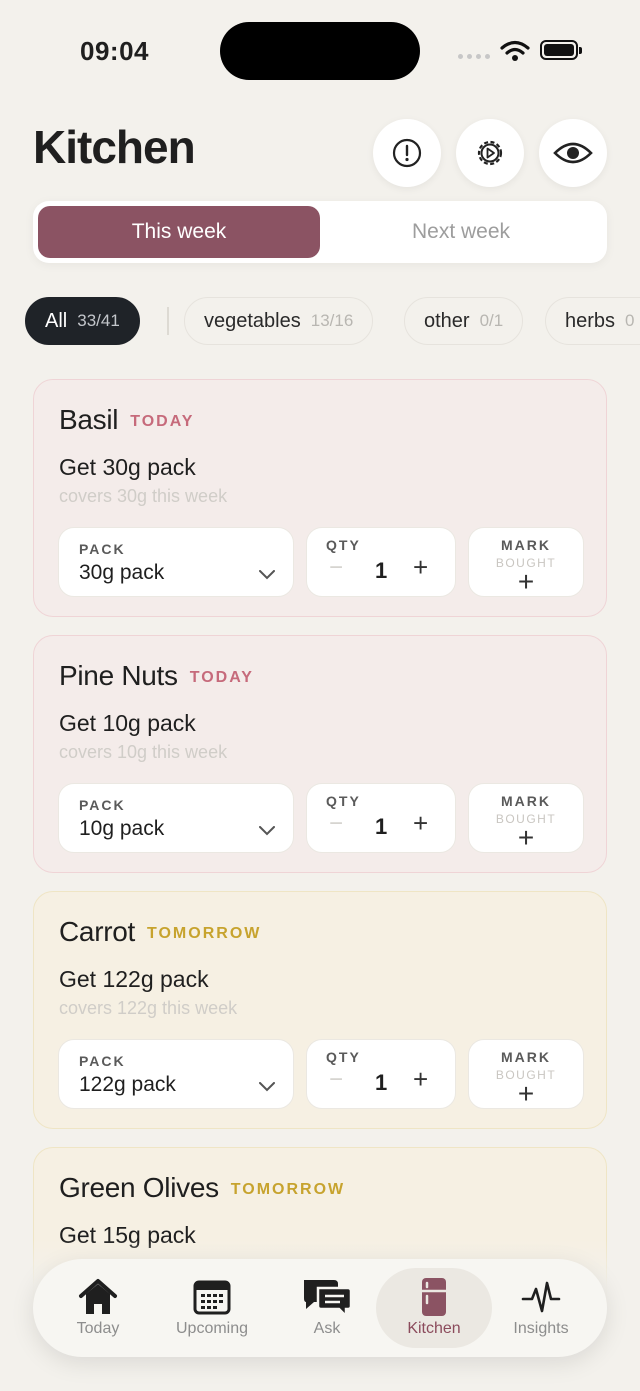  Describe the element at coordinates (122, 828) in the screenshot. I see `pack-value: 10g pack` at that location.